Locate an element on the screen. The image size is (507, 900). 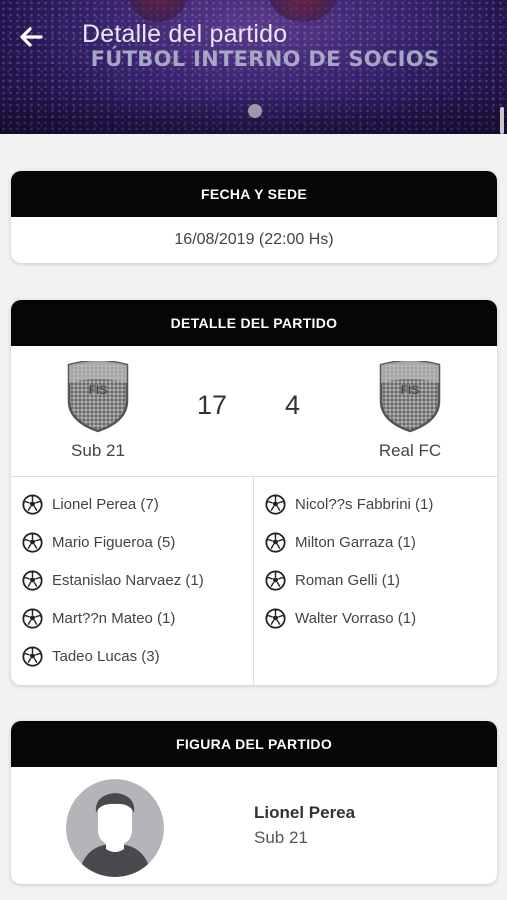
scrollbar is located at coordinates (502, 120).